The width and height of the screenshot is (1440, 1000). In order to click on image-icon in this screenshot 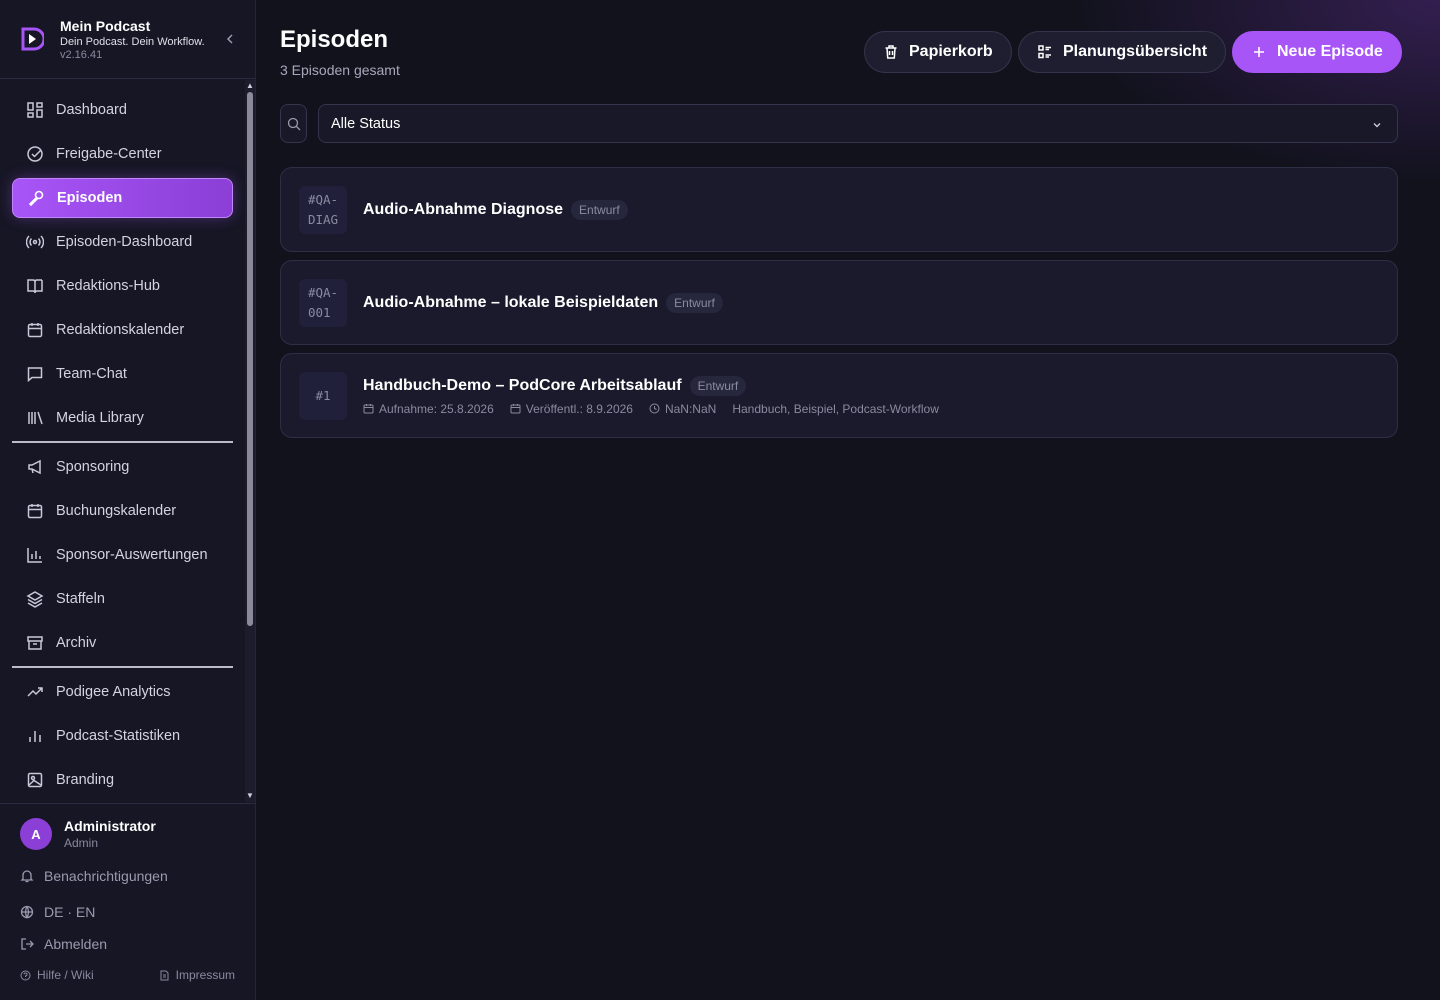, I will do `click(35, 780)`.